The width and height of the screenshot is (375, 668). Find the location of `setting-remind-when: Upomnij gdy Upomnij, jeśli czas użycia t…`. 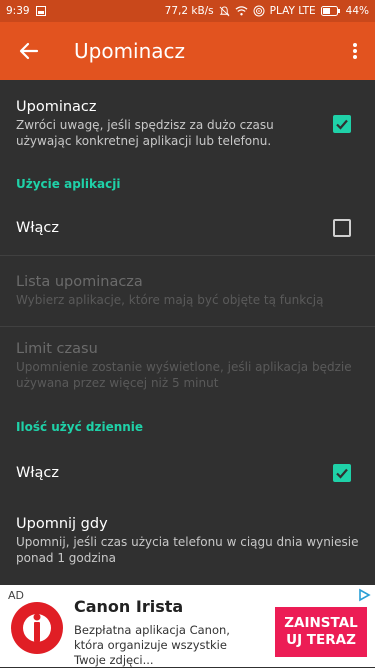

setting-remind-when: Upomnij gdy Upomnij, jeśli czas użycia t… is located at coordinates (187, 541).